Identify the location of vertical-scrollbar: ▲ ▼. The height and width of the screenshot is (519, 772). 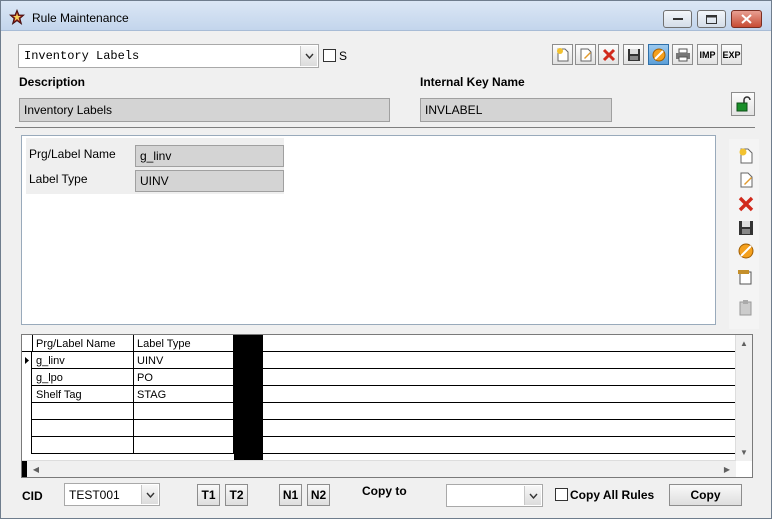
(743, 398).